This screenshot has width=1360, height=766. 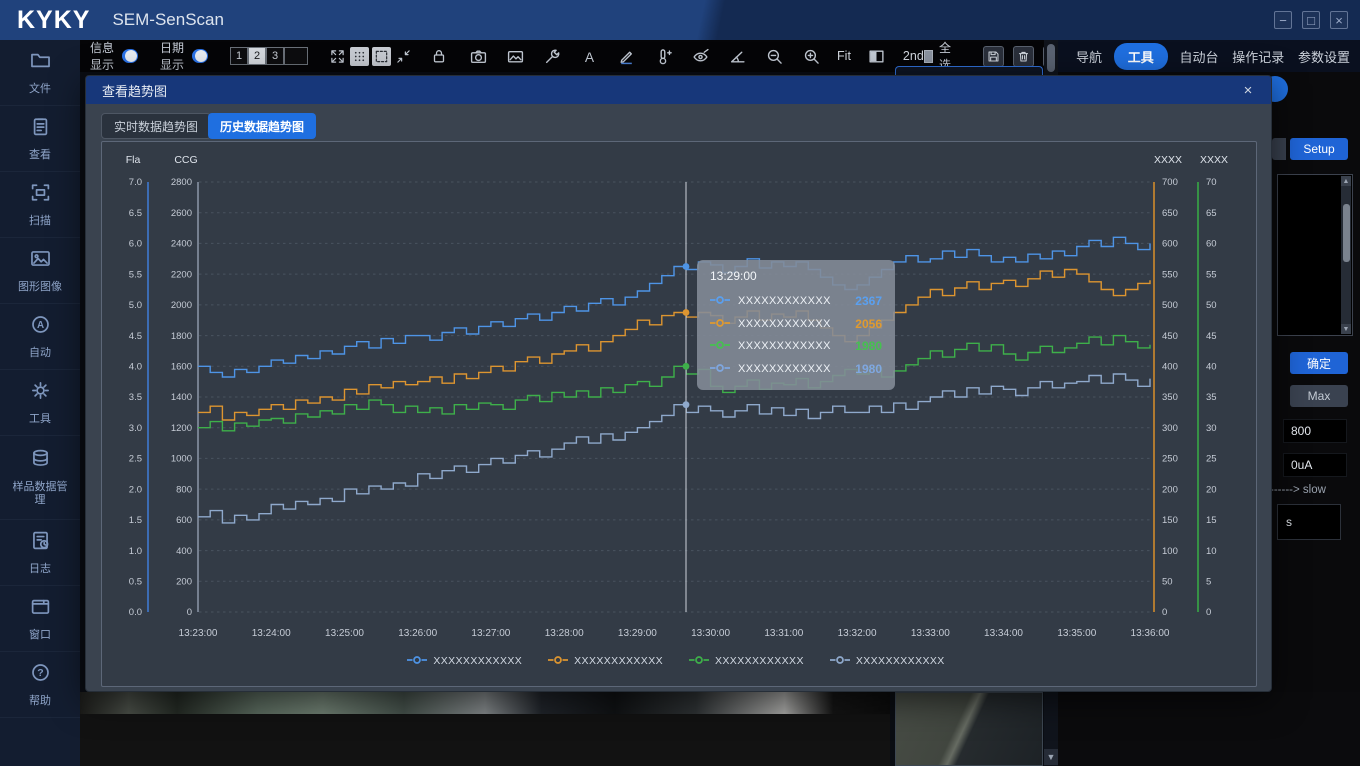 What do you see at coordinates (1051, 757) in the screenshot?
I see `scrollbar-down-icon: ▼` at bounding box center [1051, 757].